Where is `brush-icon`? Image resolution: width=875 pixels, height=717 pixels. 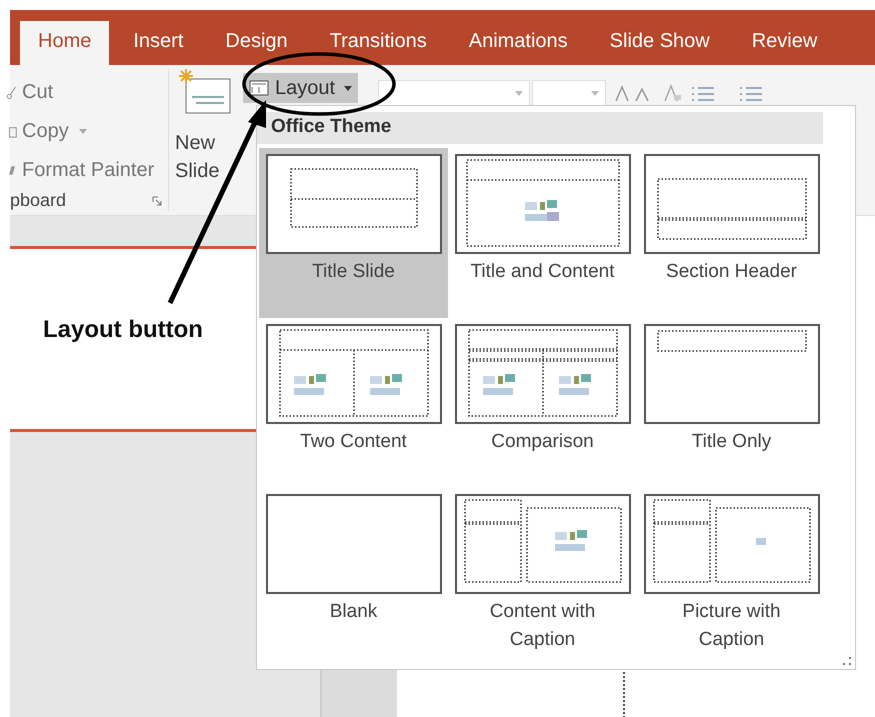 brush-icon is located at coordinates (12, 170).